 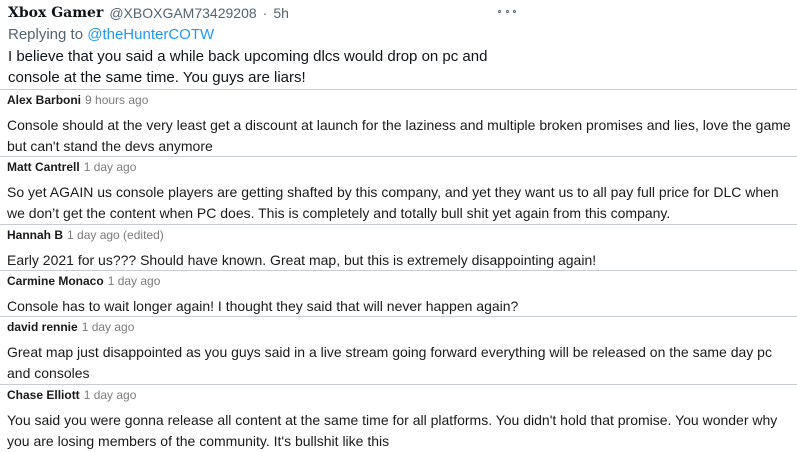 I want to click on comment-author: Matt Cantrell, so click(x=43, y=167).